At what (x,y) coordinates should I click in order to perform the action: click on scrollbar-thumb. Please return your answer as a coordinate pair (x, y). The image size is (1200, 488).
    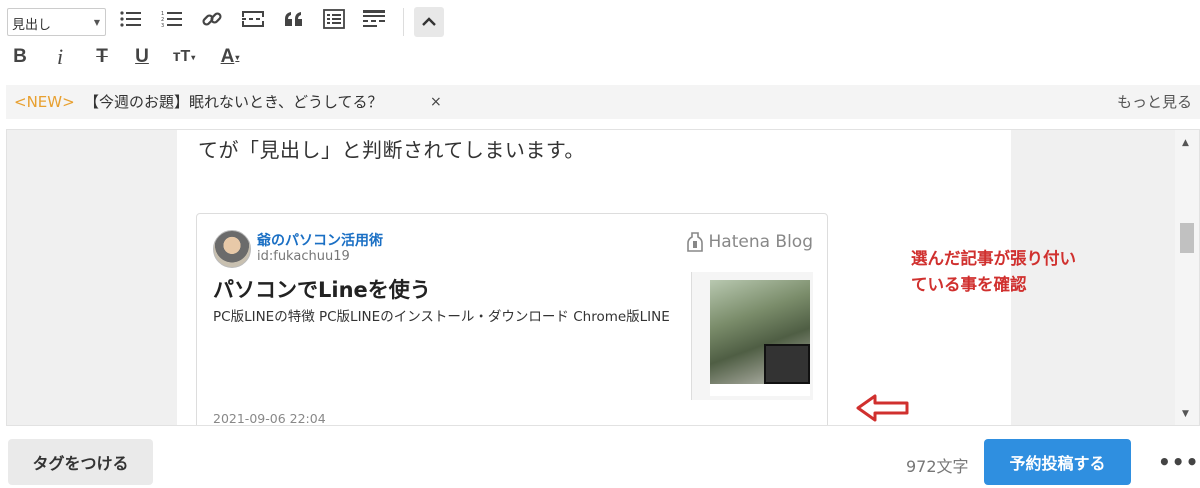
    Looking at the image, I should click on (1187, 238).